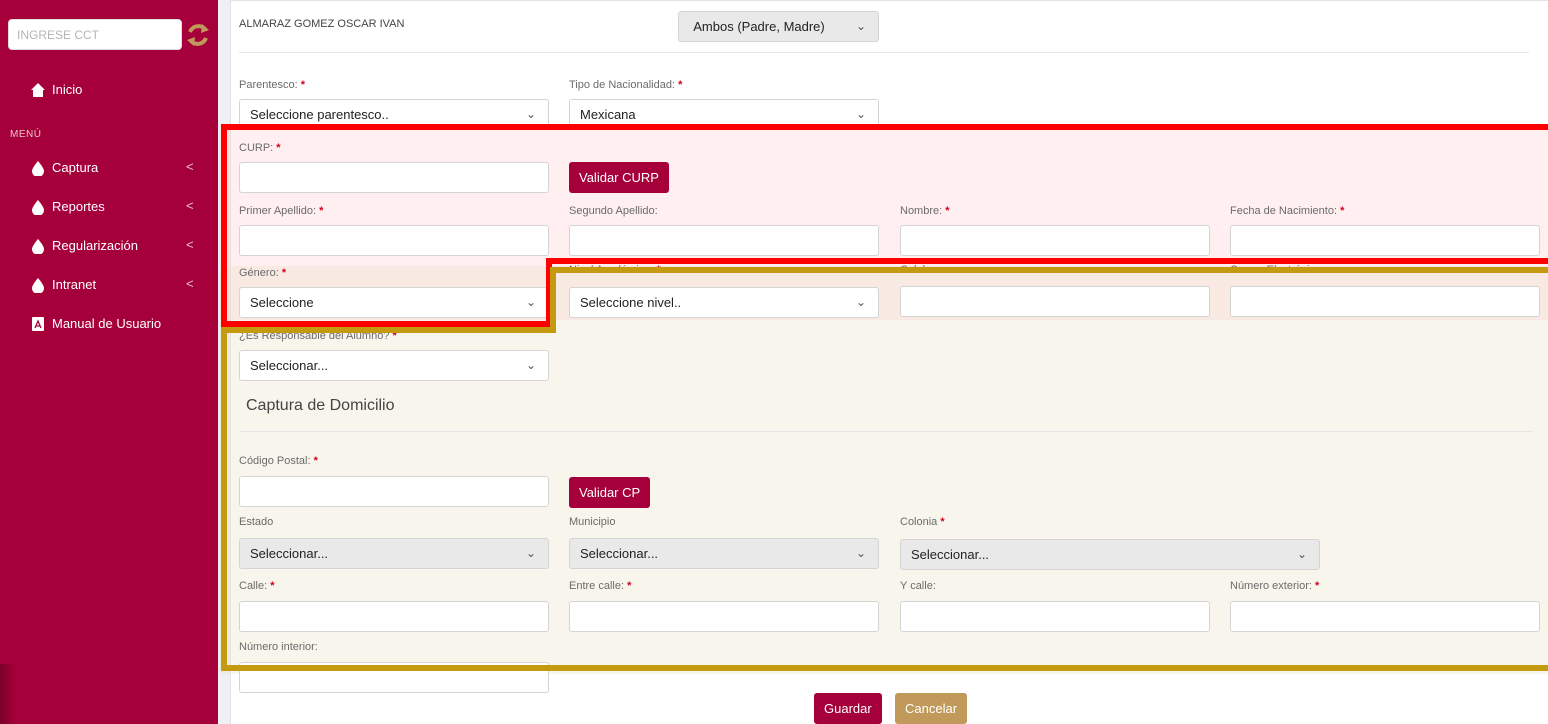 This screenshot has height=724, width=1548. What do you see at coordinates (38, 324) in the screenshot?
I see `pdf-icon` at bounding box center [38, 324].